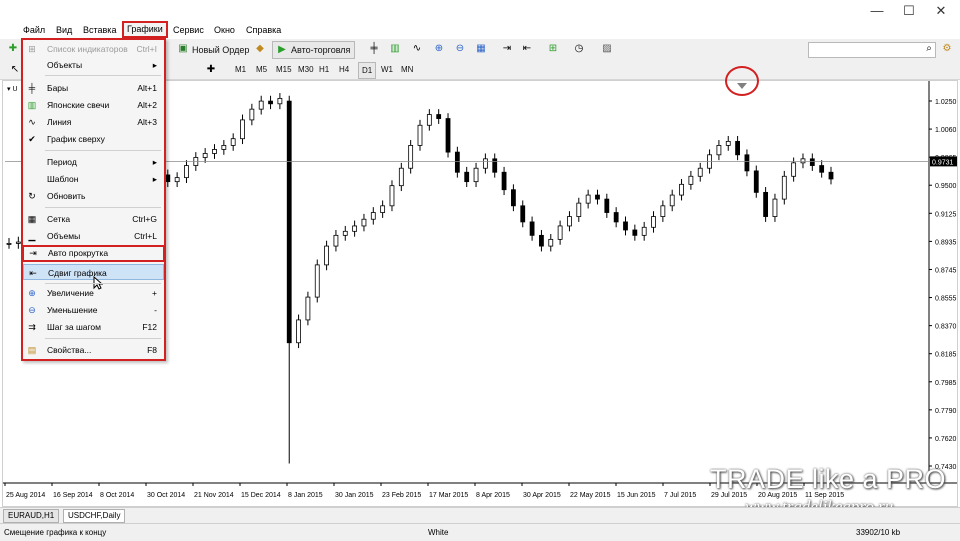 The height and width of the screenshot is (541, 960). Describe the element at coordinates (941, 11) in the screenshot. I see `close-button: ✕` at that location.